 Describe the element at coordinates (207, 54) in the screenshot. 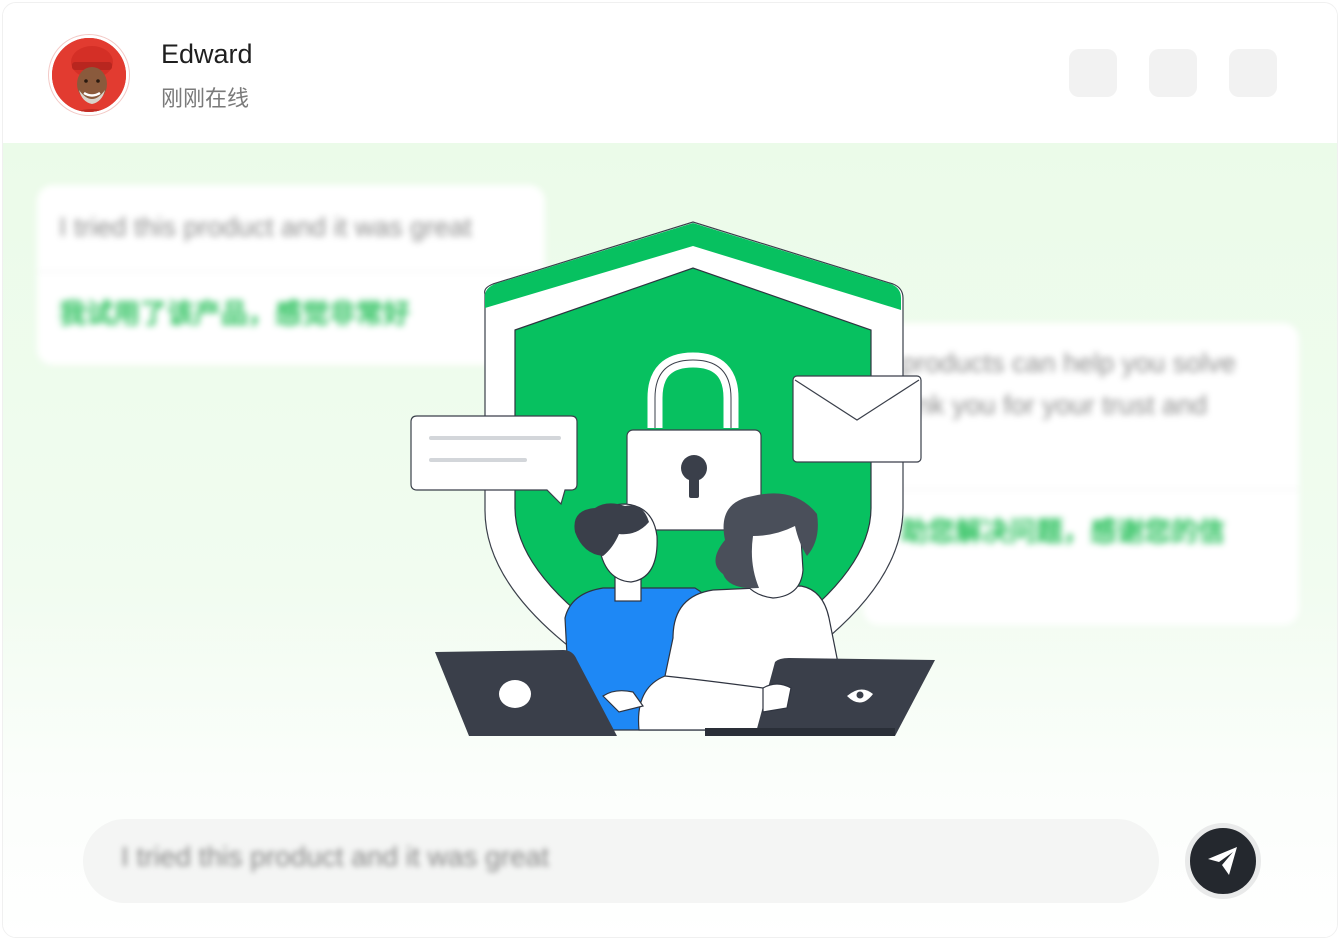

I see `contact-name: Edward` at that location.